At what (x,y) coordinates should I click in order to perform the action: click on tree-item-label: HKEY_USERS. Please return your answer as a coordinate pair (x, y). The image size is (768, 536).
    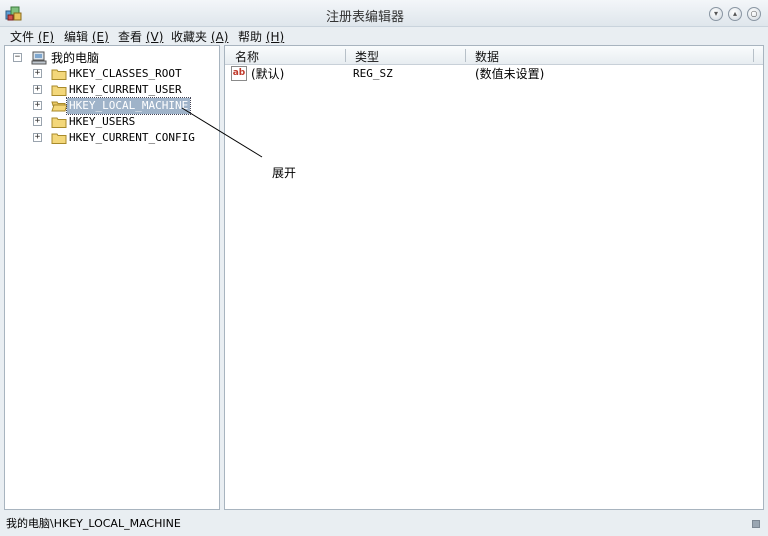
    Looking at the image, I should click on (102, 121).